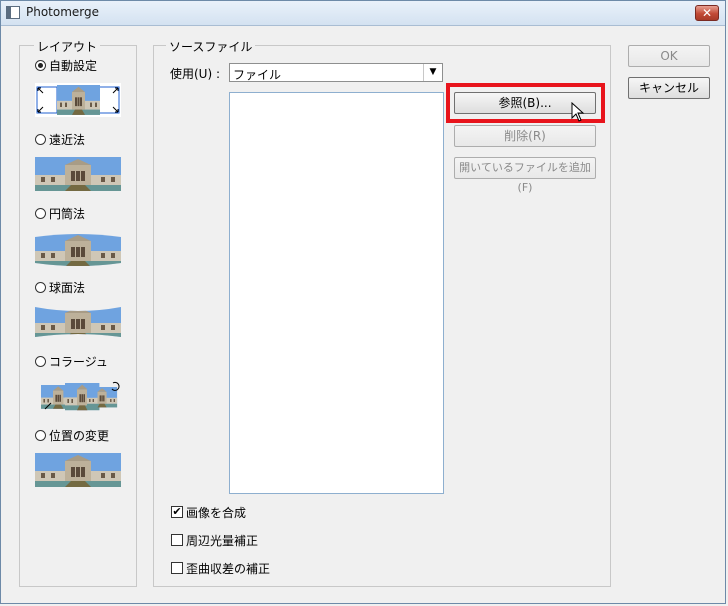  Describe the element at coordinates (78, 250) in the screenshot. I see `cylindrical-thumbnail` at that location.